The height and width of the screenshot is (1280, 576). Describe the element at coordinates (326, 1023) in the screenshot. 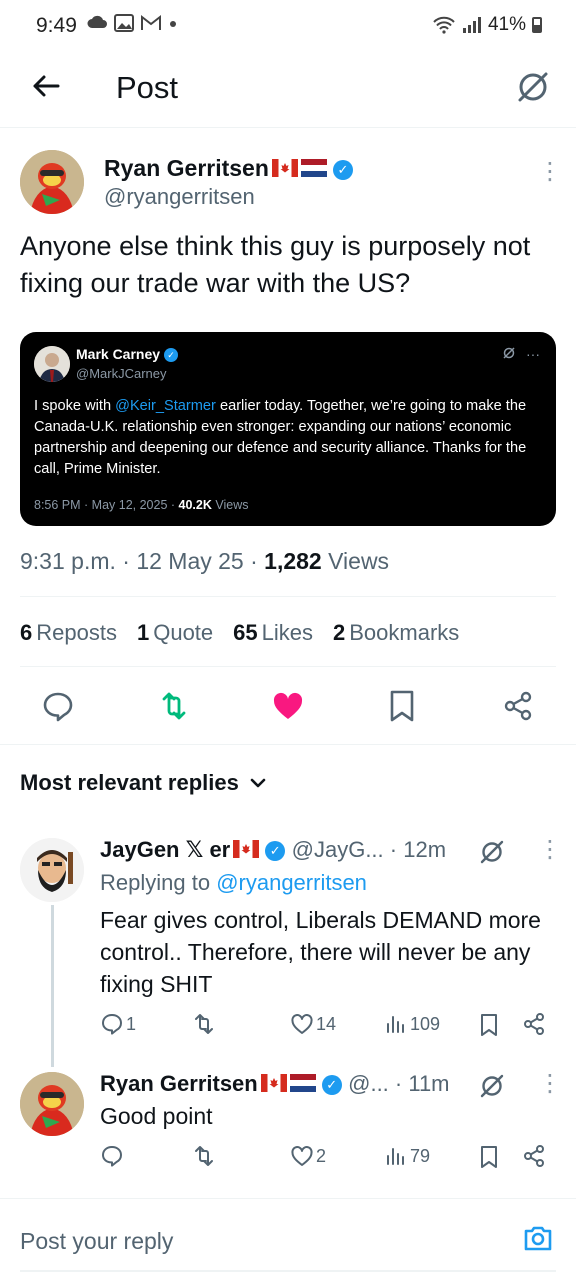

I see `like-count: 14` at that location.